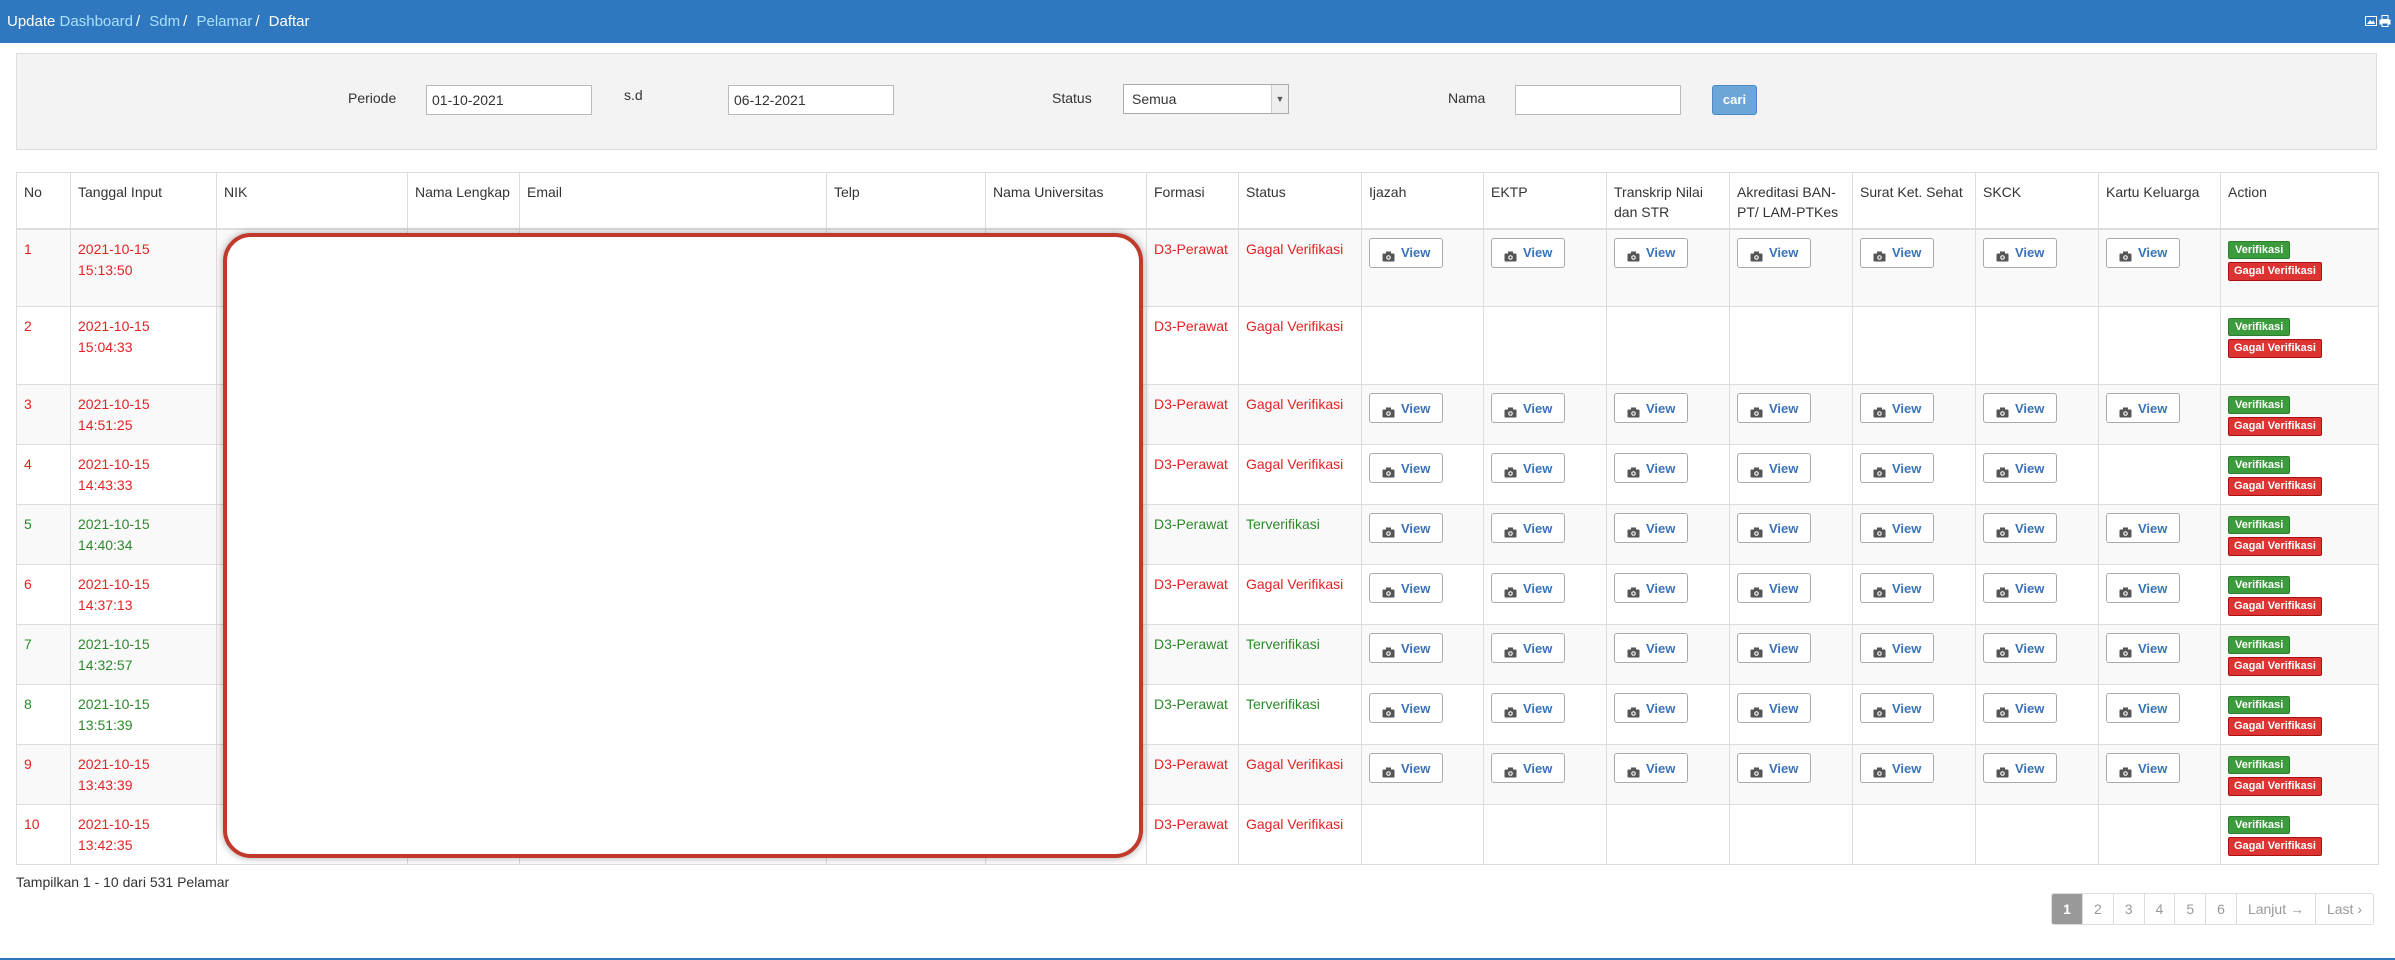 This screenshot has height=960, width=2395. I want to click on page-link-3: 3, so click(2129, 909).